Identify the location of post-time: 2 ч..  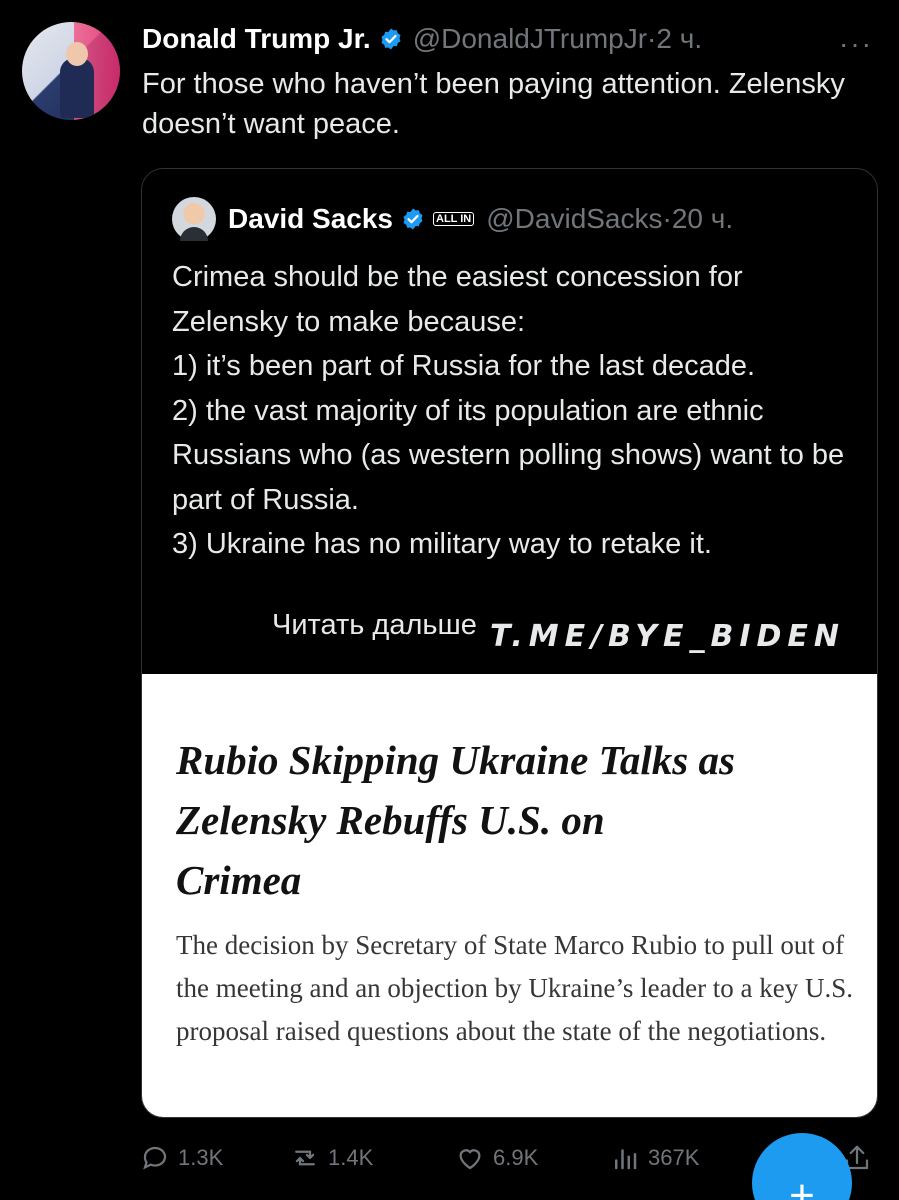
(679, 39).